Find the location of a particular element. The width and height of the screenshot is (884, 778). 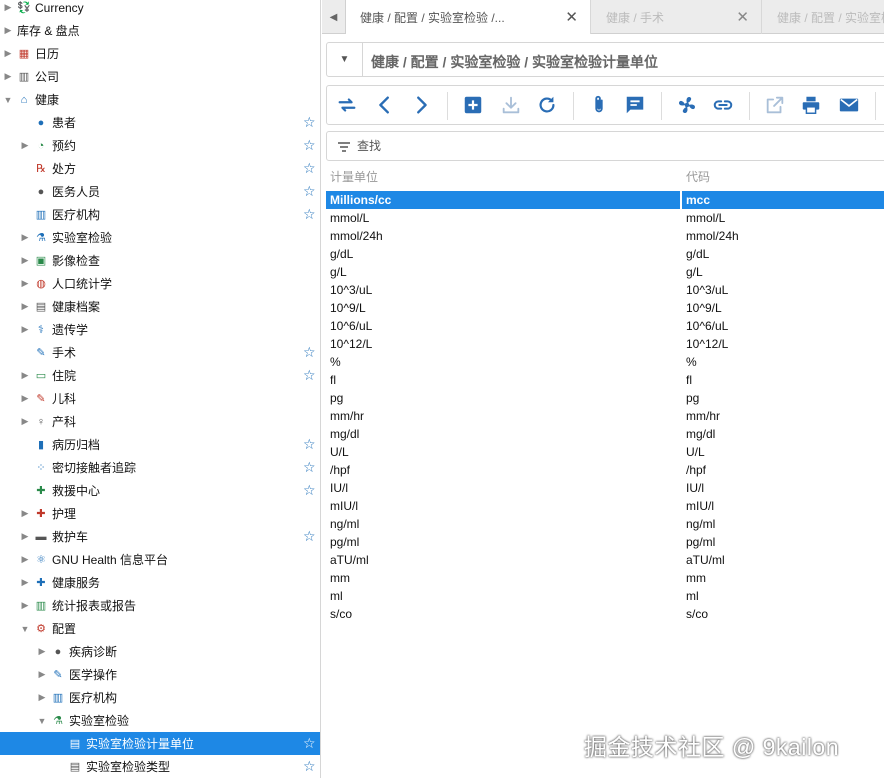

sidebar-item: ✚ 救援中心 ☆ is located at coordinates (160, 490).